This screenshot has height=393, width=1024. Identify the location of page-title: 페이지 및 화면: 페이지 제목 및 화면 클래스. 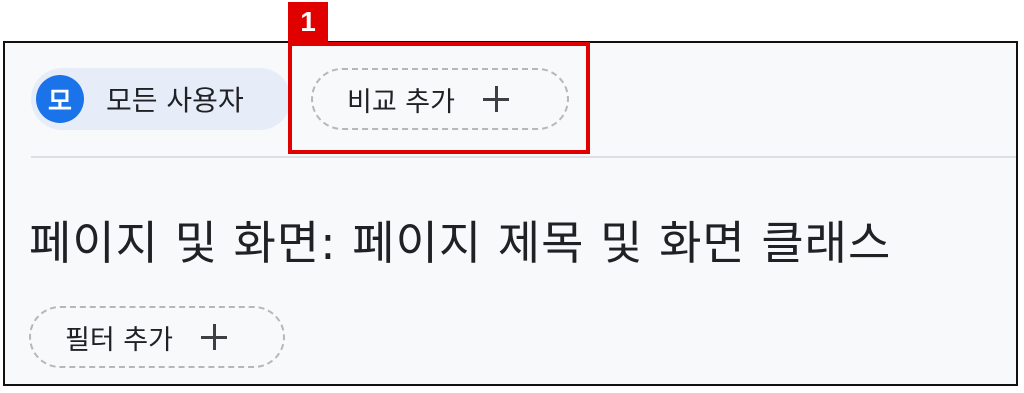
(460, 243).